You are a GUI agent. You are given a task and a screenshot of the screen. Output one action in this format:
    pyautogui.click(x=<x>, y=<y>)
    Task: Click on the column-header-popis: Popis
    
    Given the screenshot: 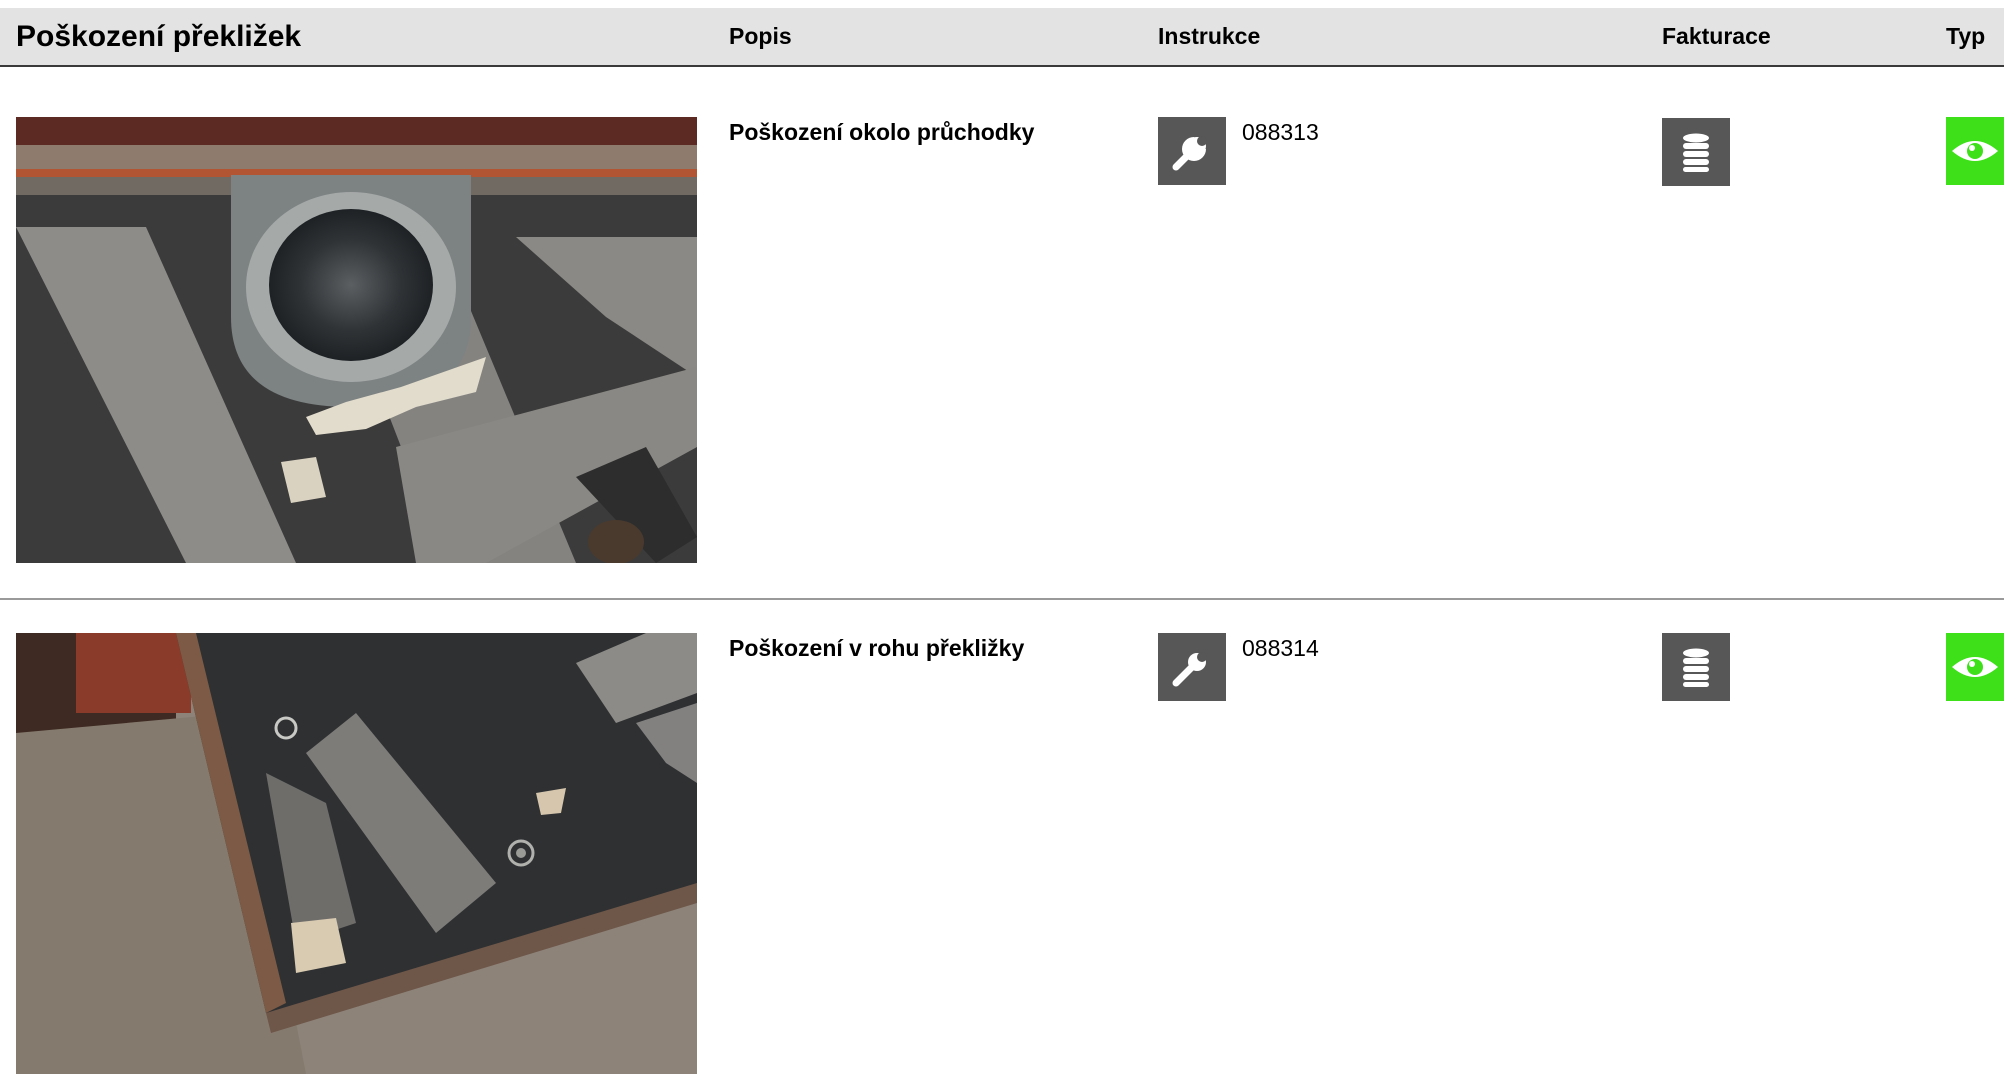 What is the action you would take?
    pyautogui.click(x=760, y=36)
    